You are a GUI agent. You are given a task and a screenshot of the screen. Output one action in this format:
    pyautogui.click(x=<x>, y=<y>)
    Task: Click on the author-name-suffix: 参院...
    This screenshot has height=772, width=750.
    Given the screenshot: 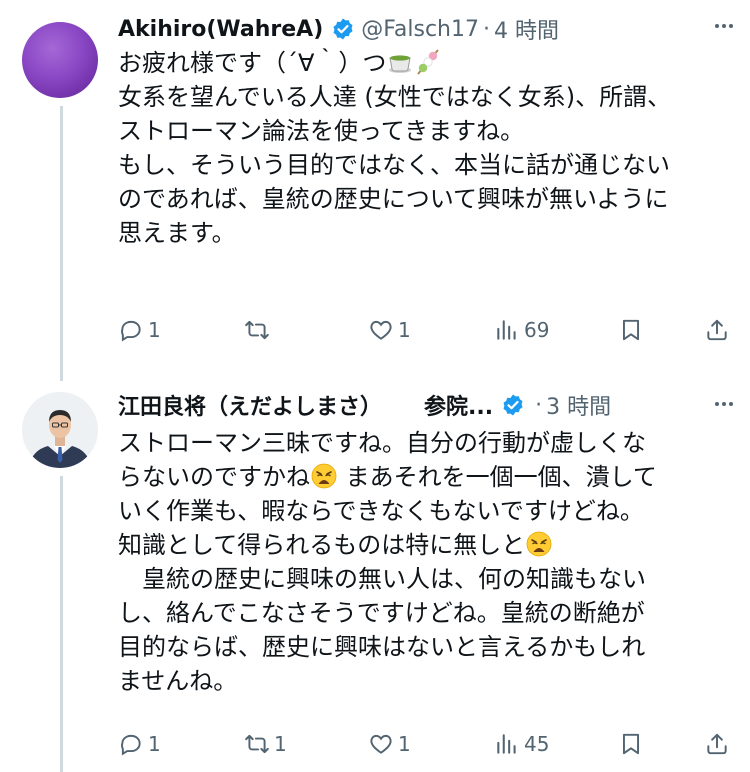 What is the action you would take?
    pyautogui.click(x=458, y=405)
    